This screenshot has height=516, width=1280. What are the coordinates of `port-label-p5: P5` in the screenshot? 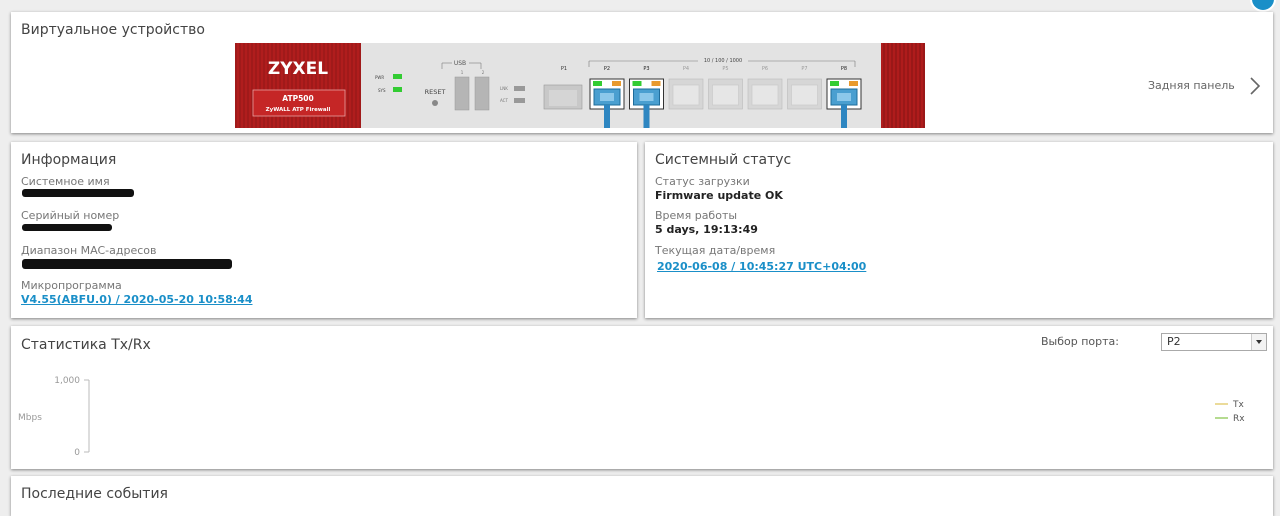 It's located at (725, 69).